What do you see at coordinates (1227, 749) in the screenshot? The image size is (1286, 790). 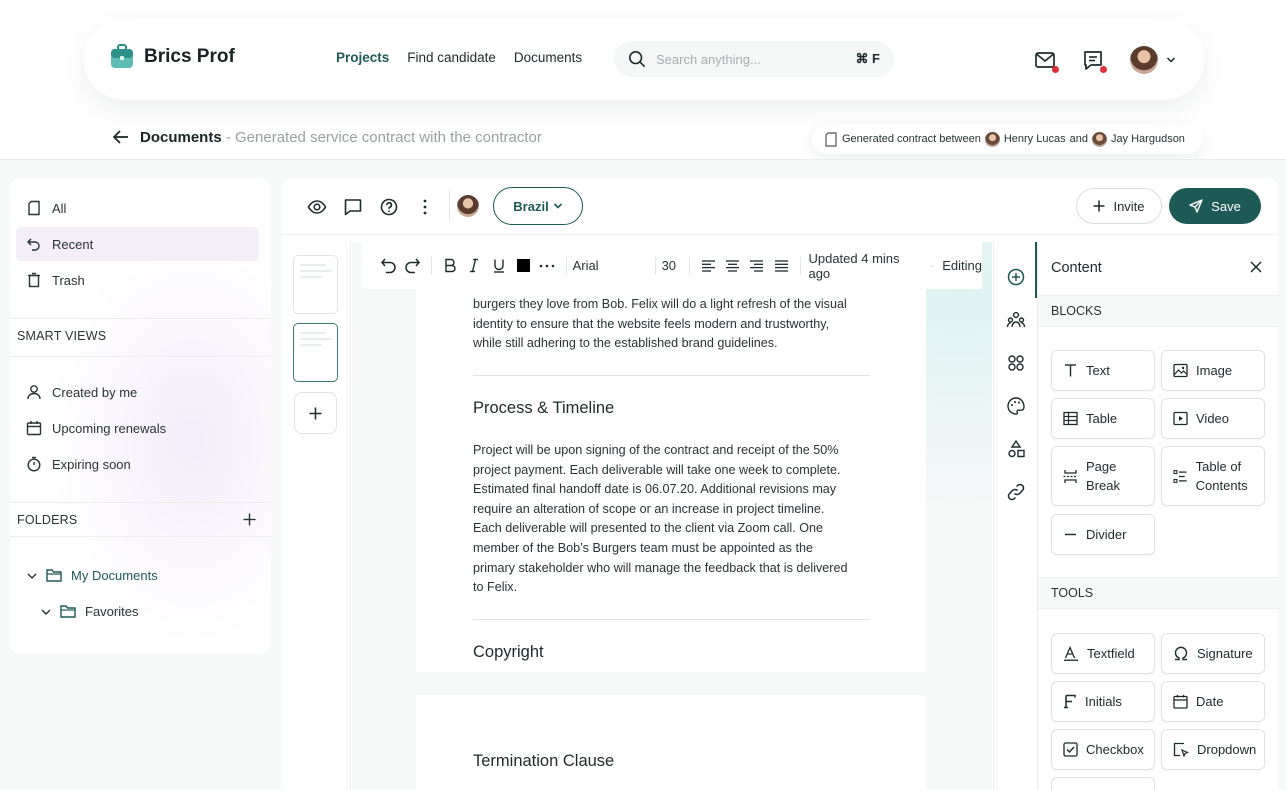 I see `tool-label: Dropdown` at bounding box center [1227, 749].